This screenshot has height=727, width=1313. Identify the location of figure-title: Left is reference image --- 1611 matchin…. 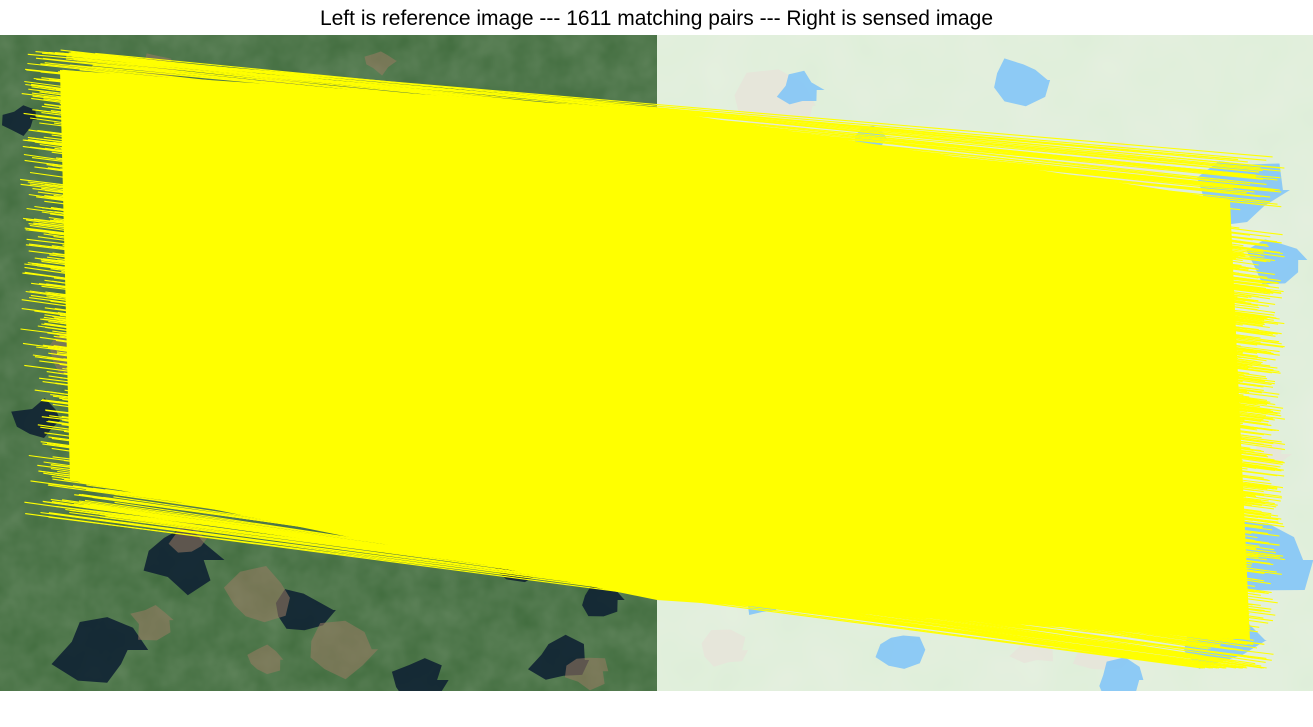
(656, 18).